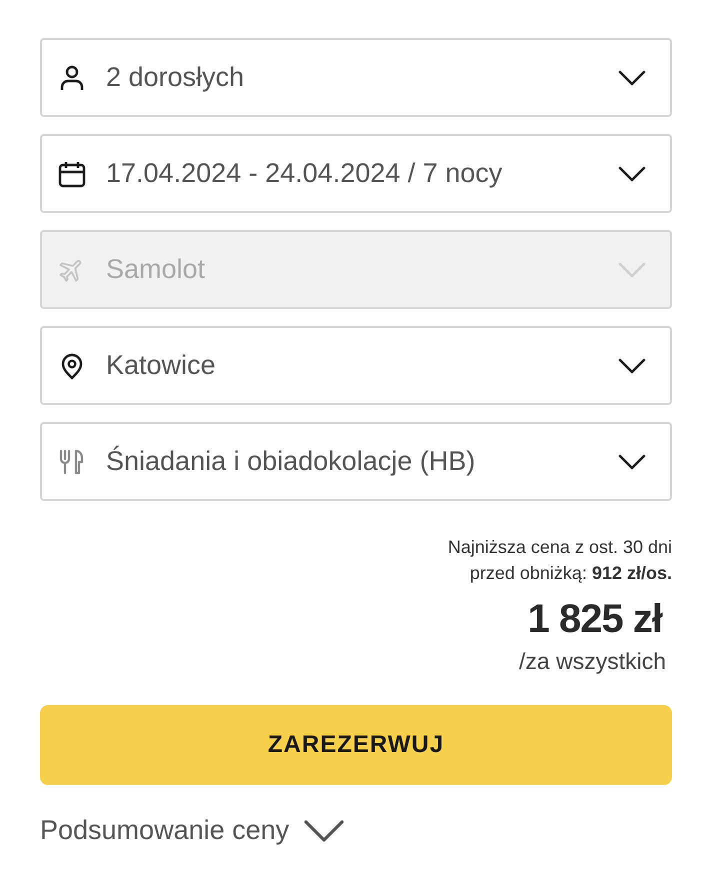 This screenshot has width=712, height=892. I want to click on price-unit: /za wszystkich, so click(592, 661).